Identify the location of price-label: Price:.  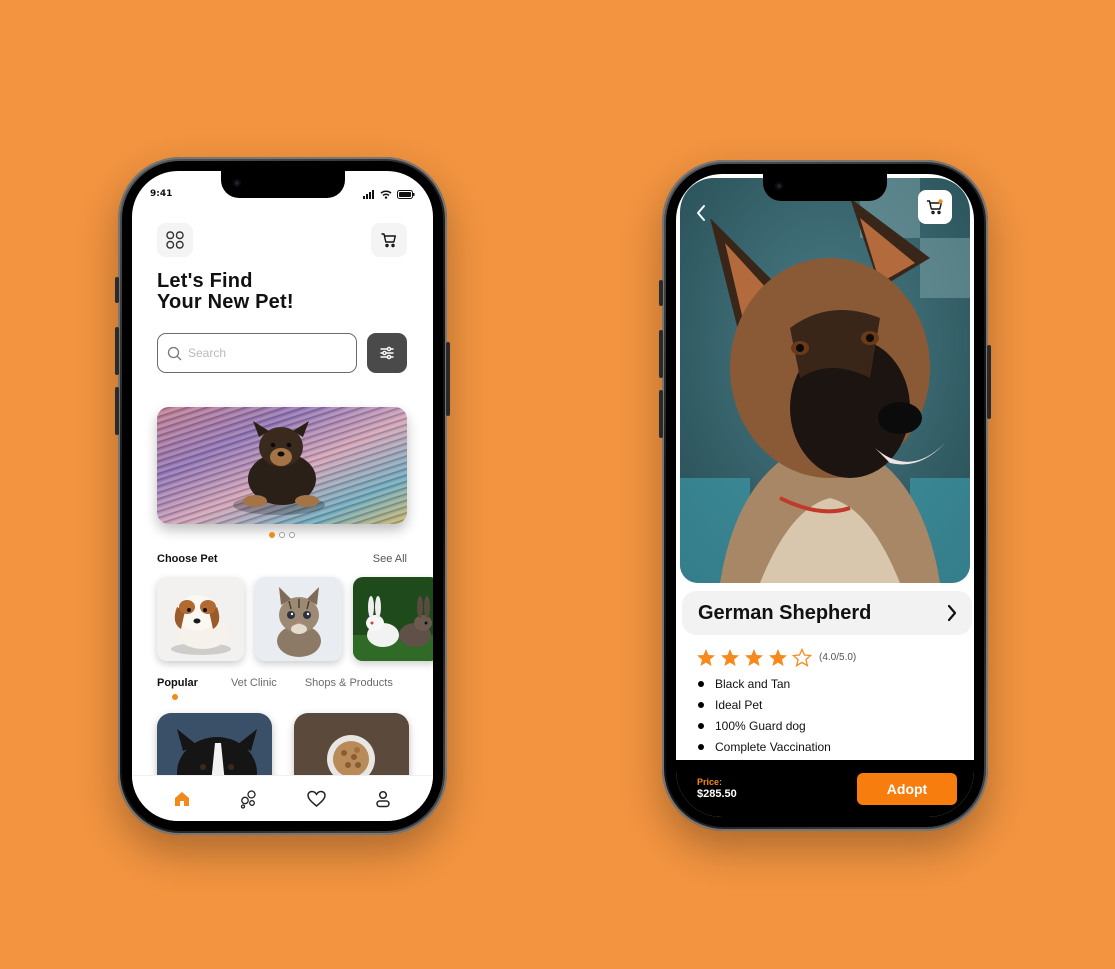
(710, 782).